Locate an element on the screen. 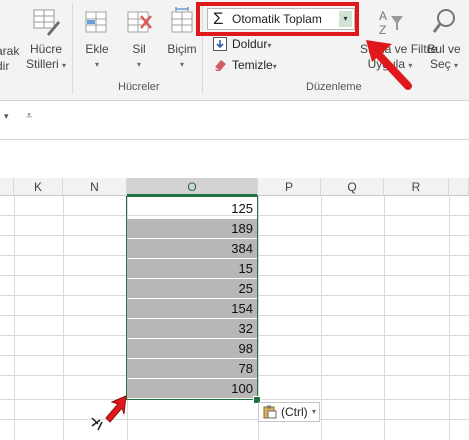 This screenshot has width=469, height=440. clipboard-icon is located at coordinates (270, 412).